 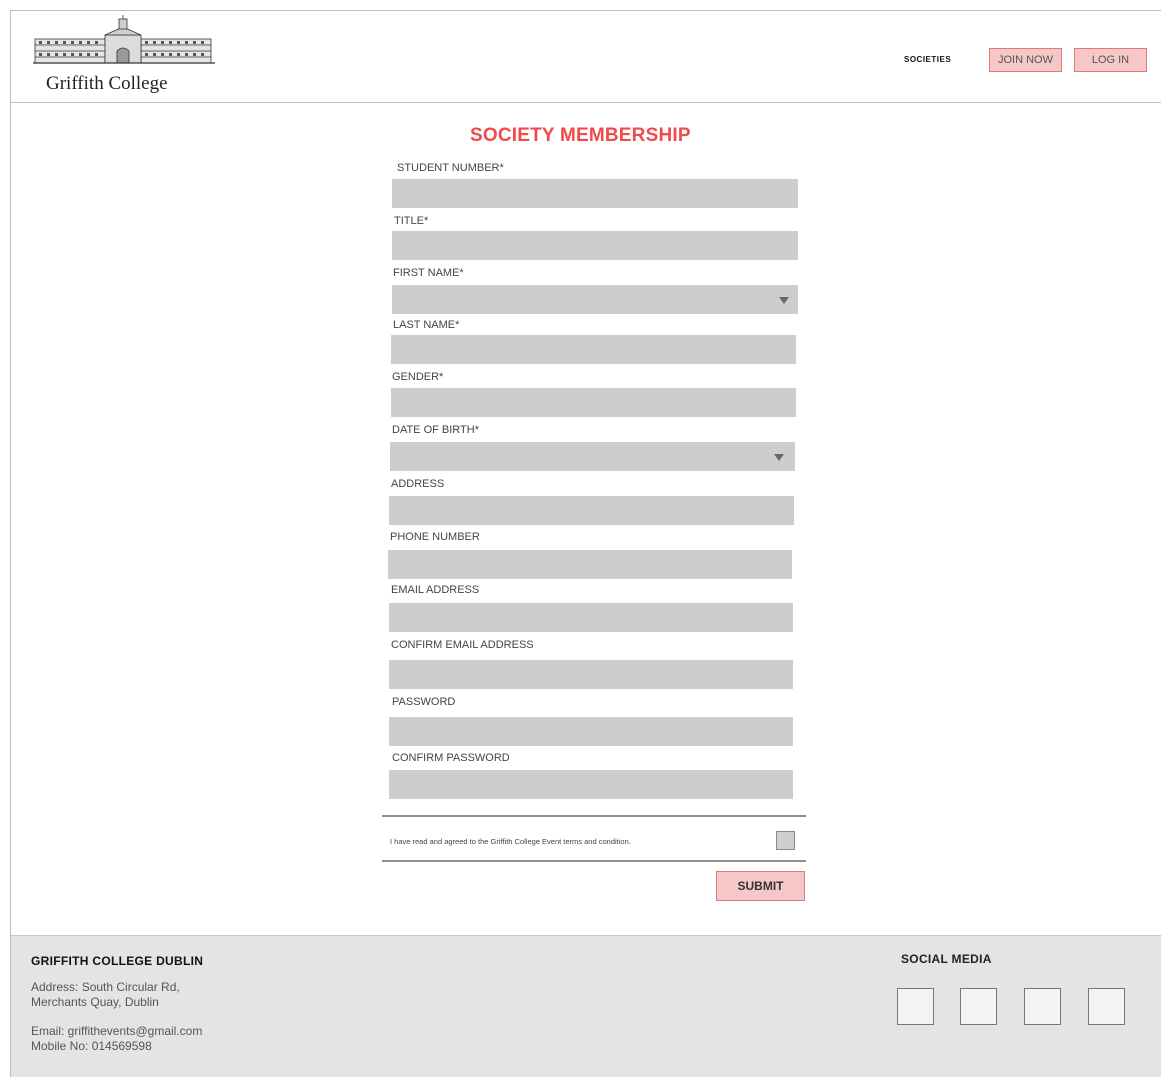 What do you see at coordinates (105, 987) in the screenshot?
I see `footer-address-line1: Address: South Circular Rd,` at bounding box center [105, 987].